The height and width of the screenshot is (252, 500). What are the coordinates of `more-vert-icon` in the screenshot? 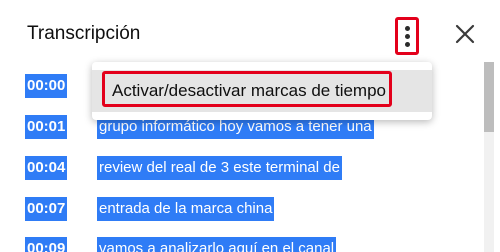 It's located at (407, 28).